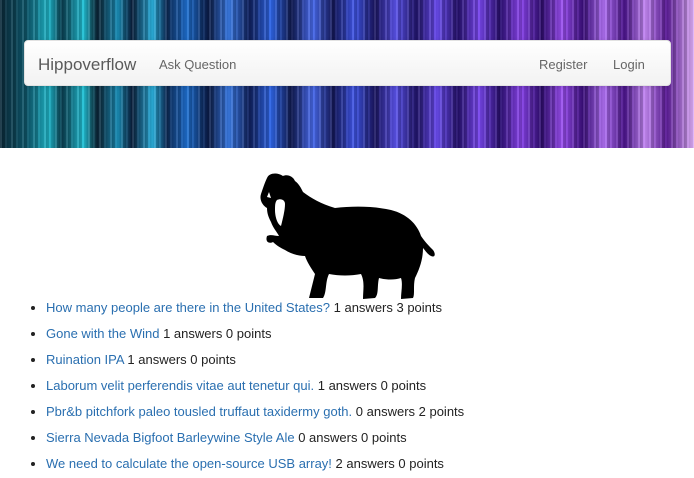 This screenshot has height=478, width=694. Describe the element at coordinates (629, 64) in the screenshot. I see `login-link: Login` at that location.